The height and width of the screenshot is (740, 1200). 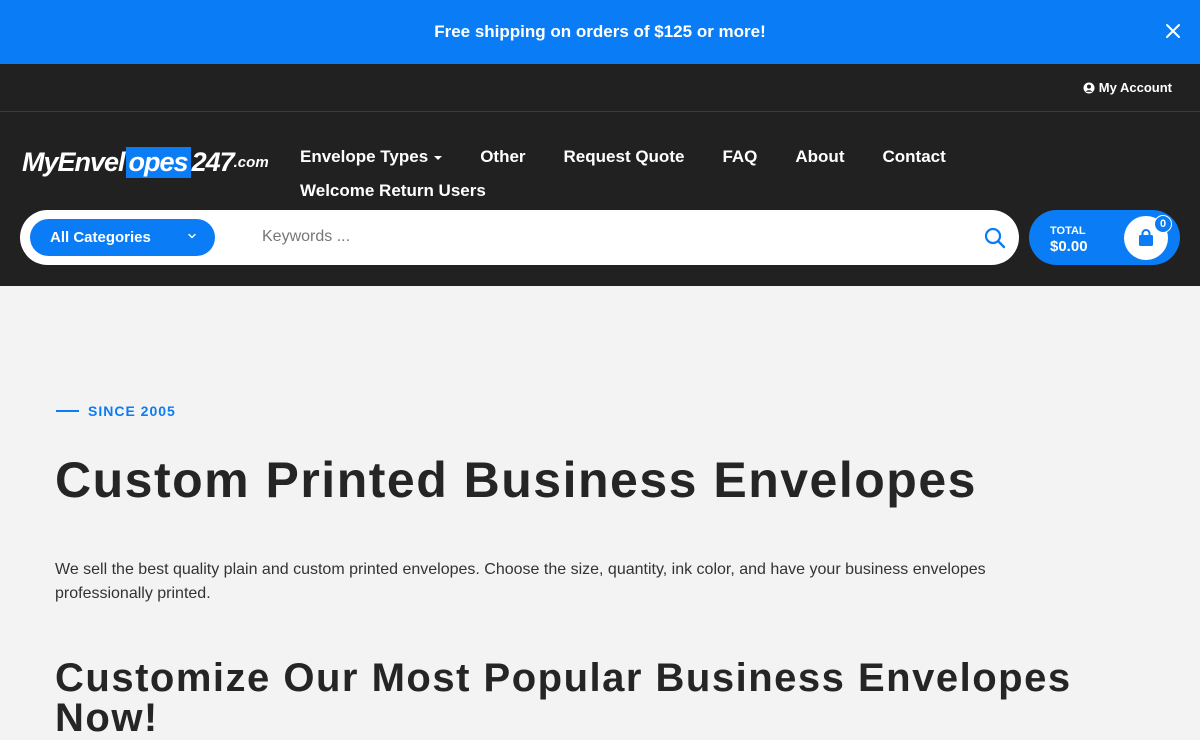 What do you see at coordinates (1104, 237) in the screenshot?
I see `cart-button: TOTAL $0.00 0` at bounding box center [1104, 237].